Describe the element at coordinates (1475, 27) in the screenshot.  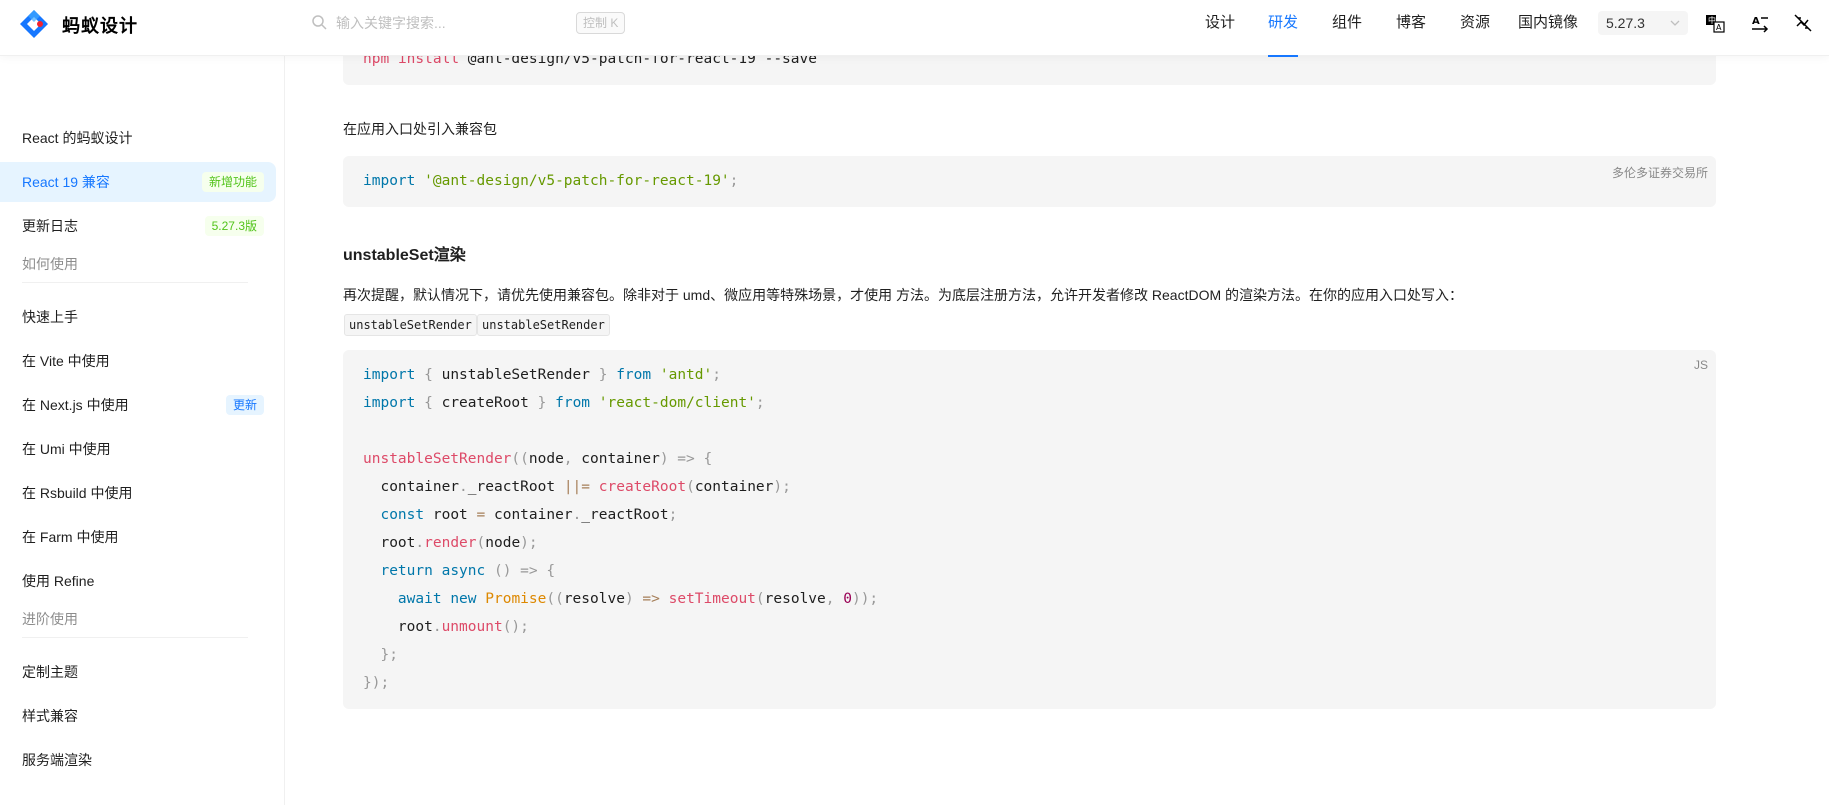
I see `nav-resources: 资源` at that location.